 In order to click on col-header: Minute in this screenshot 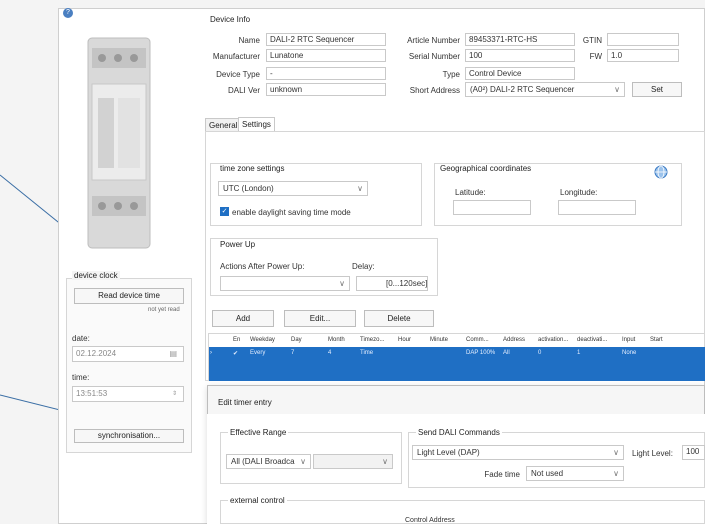, I will do `click(439, 340)`.